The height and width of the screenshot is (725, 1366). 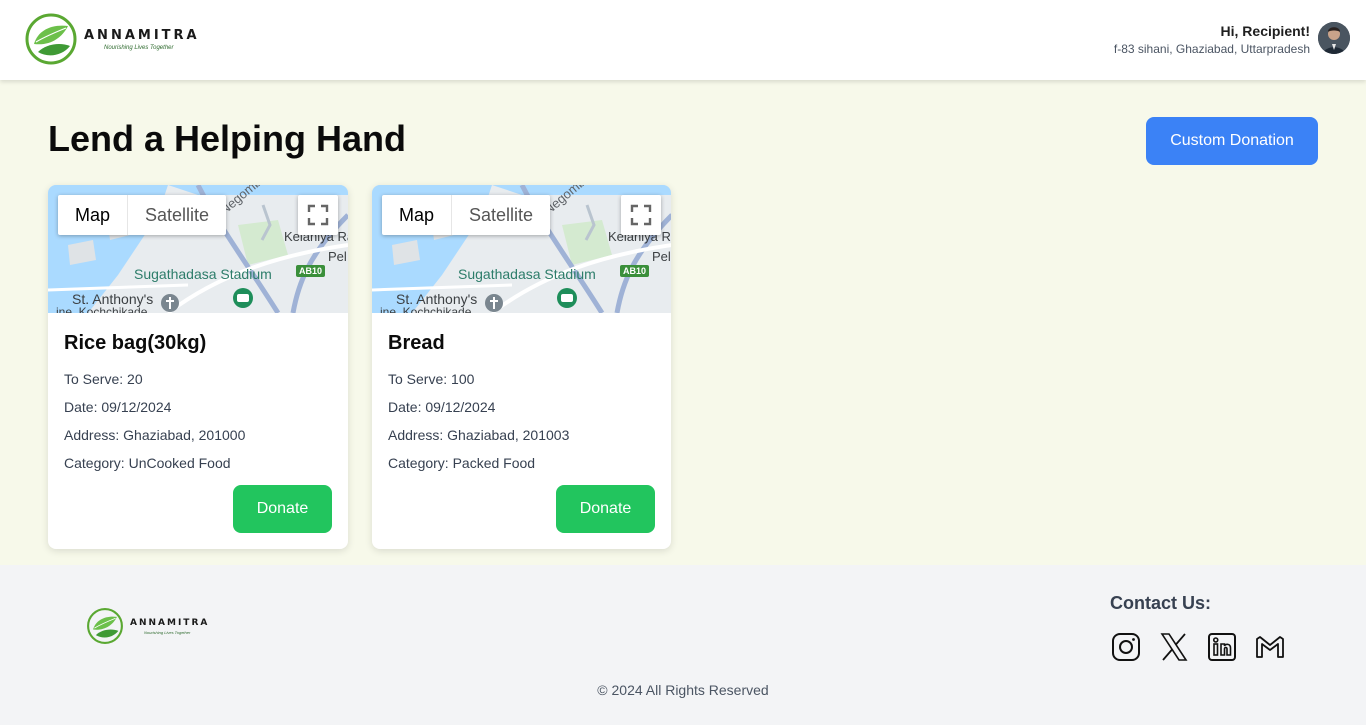 I want to click on brand-name: ANNAMITRA, so click(x=142, y=35).